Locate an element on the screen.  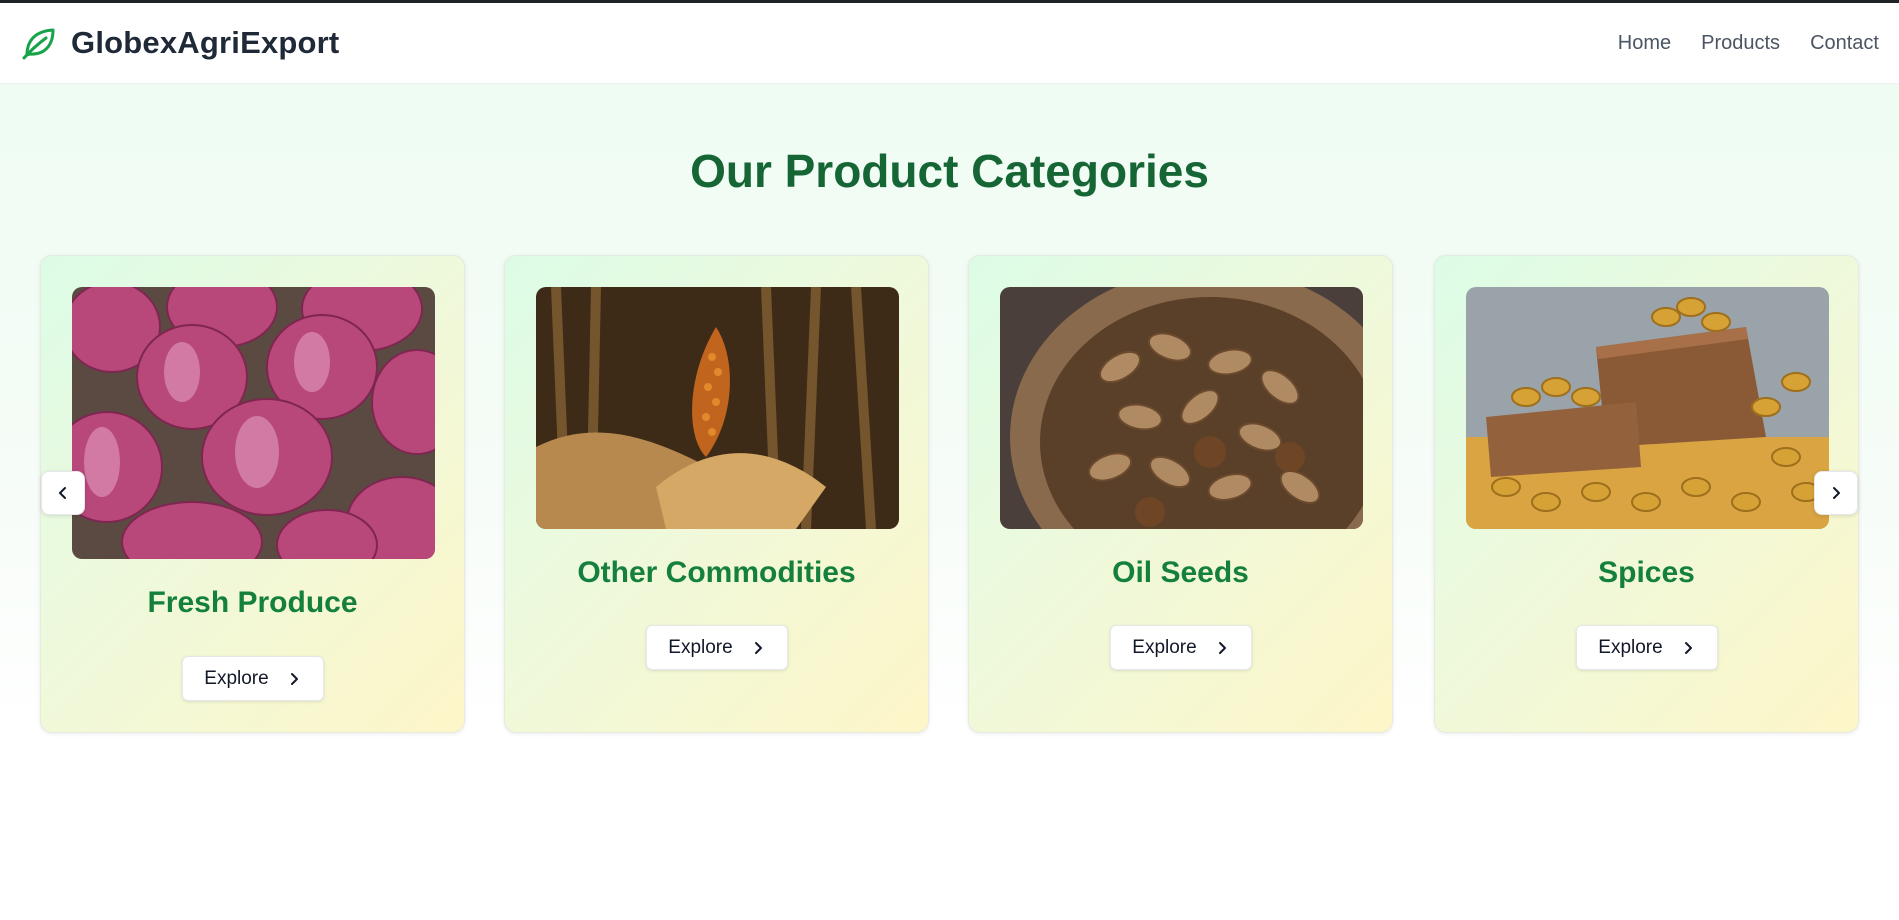
navbar: GlobexAgriExport Home Products Contact is located at coordinates (949, 43).